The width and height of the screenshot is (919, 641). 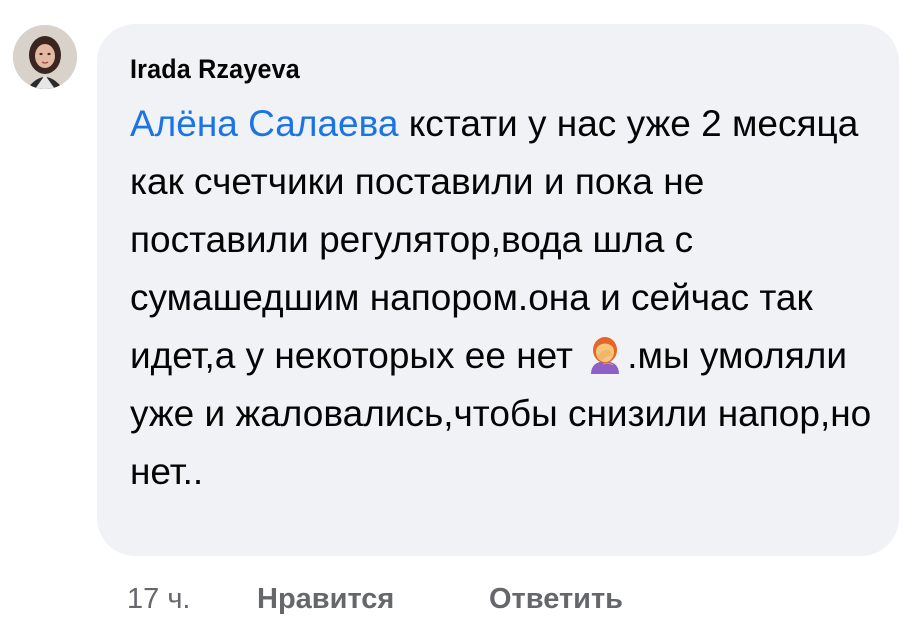 I want to click on comment-author-name: Irada Rzayeva, so click(x=215, y=69).